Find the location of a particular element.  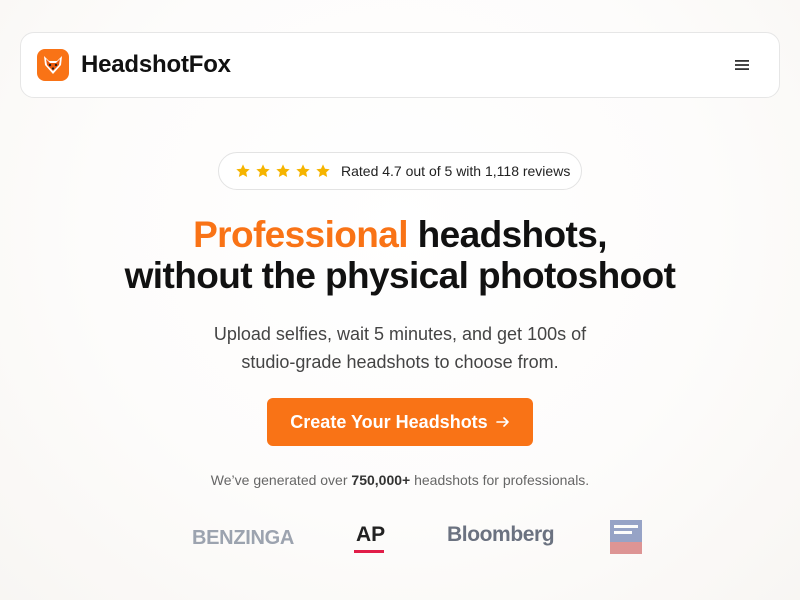

benzinga-logo: BENZINGA is located at coordinates (243, 538).